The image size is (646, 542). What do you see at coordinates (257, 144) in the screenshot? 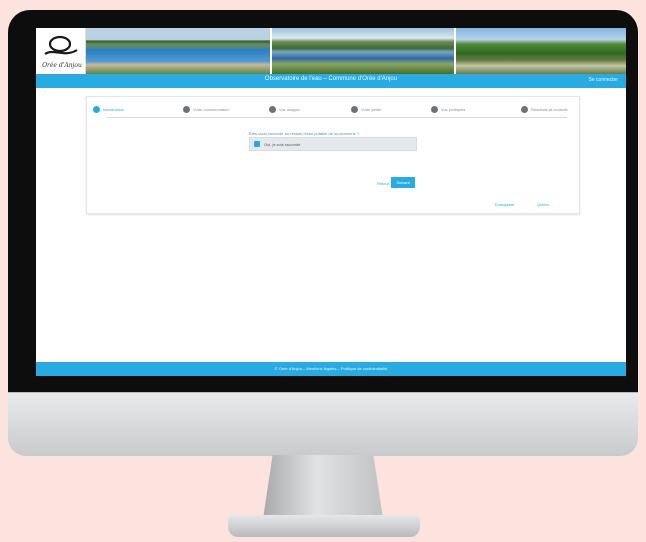
I see `checkbox-icon` at bounding box center [257, 144].